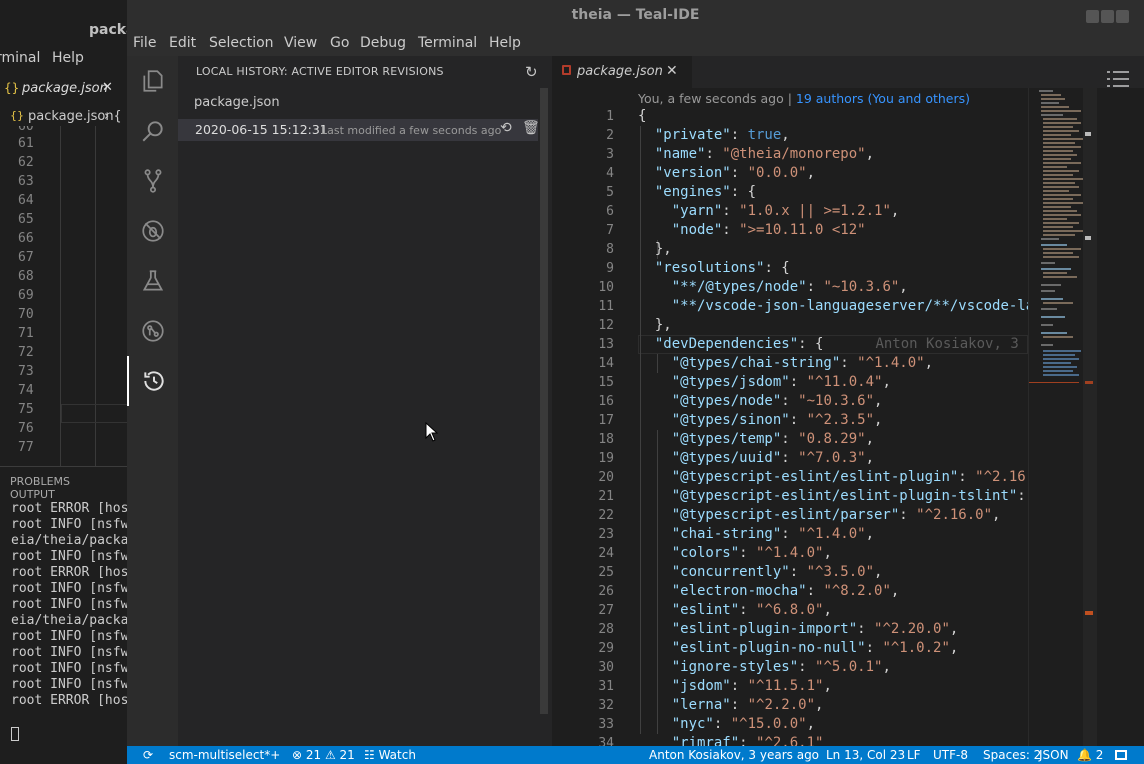 This screenshot has width=1144, height=764. Describe the element at coordinates (914, 755) in the screenshot. I see `eol: LF` at that location.